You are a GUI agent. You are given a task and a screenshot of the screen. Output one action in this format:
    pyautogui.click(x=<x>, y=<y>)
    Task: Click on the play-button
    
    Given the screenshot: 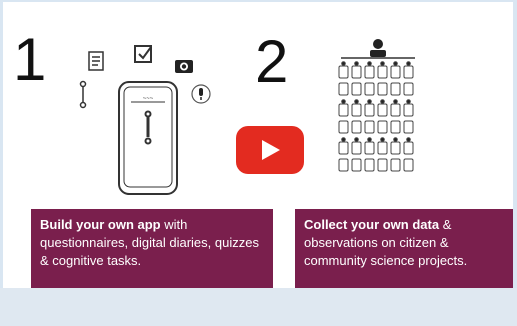 What is the action you would take?
    pyautogui.click(x=270, y=150)
    